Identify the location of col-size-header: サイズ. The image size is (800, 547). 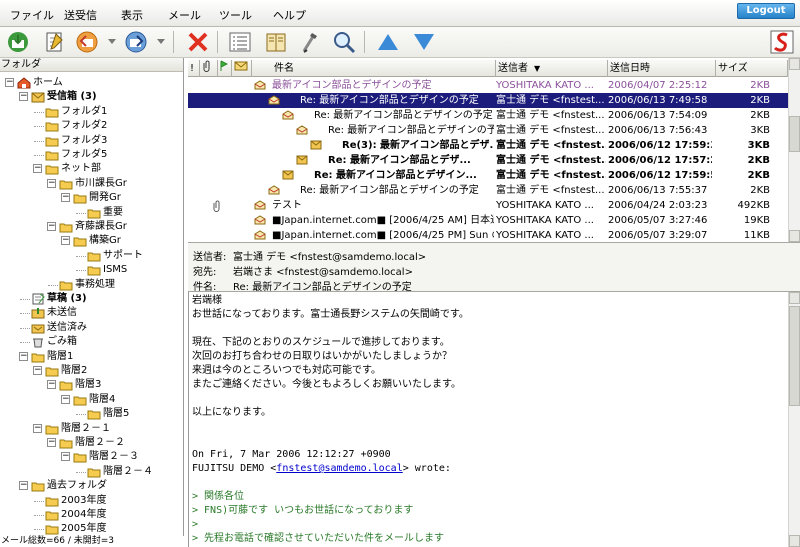
(752, 68).